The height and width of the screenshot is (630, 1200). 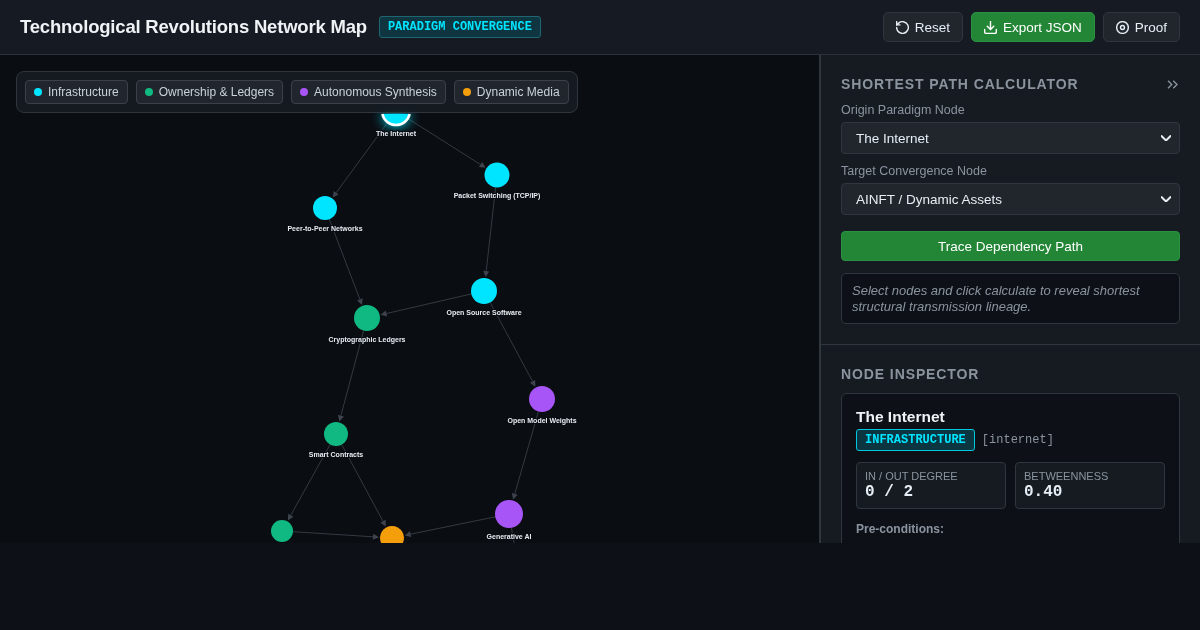 What do you see at coordinates (1141, 27) in the screenshot?
I see `proof-button: Proof` at bounding box center [1141, 27].